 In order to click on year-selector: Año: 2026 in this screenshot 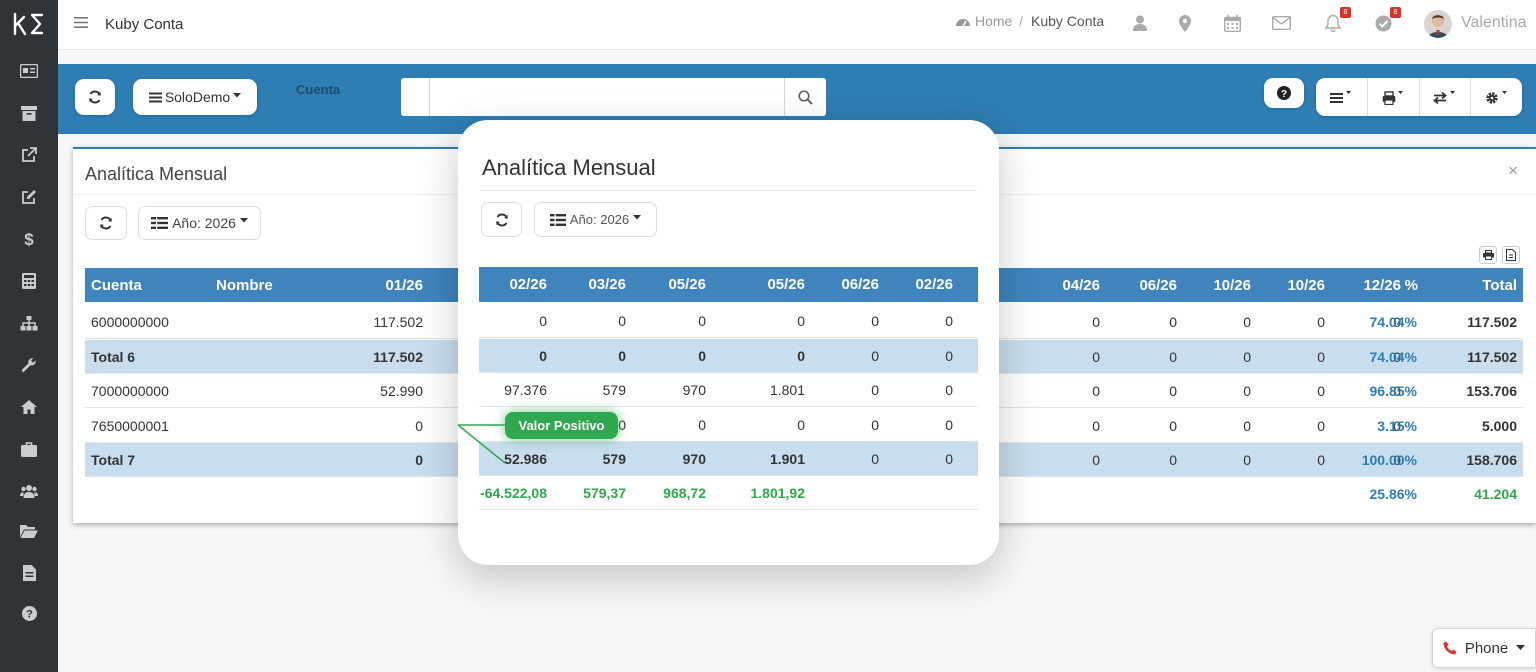, I will do `click(199, 223)`.